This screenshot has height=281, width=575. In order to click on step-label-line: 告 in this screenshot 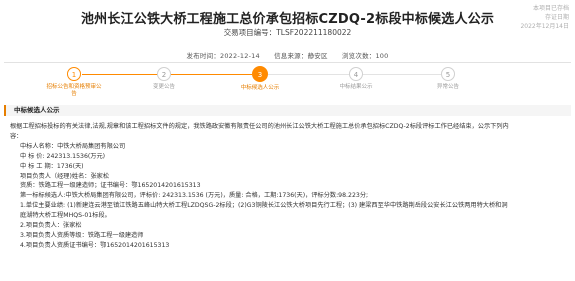, I will do `click(74, 94)`.